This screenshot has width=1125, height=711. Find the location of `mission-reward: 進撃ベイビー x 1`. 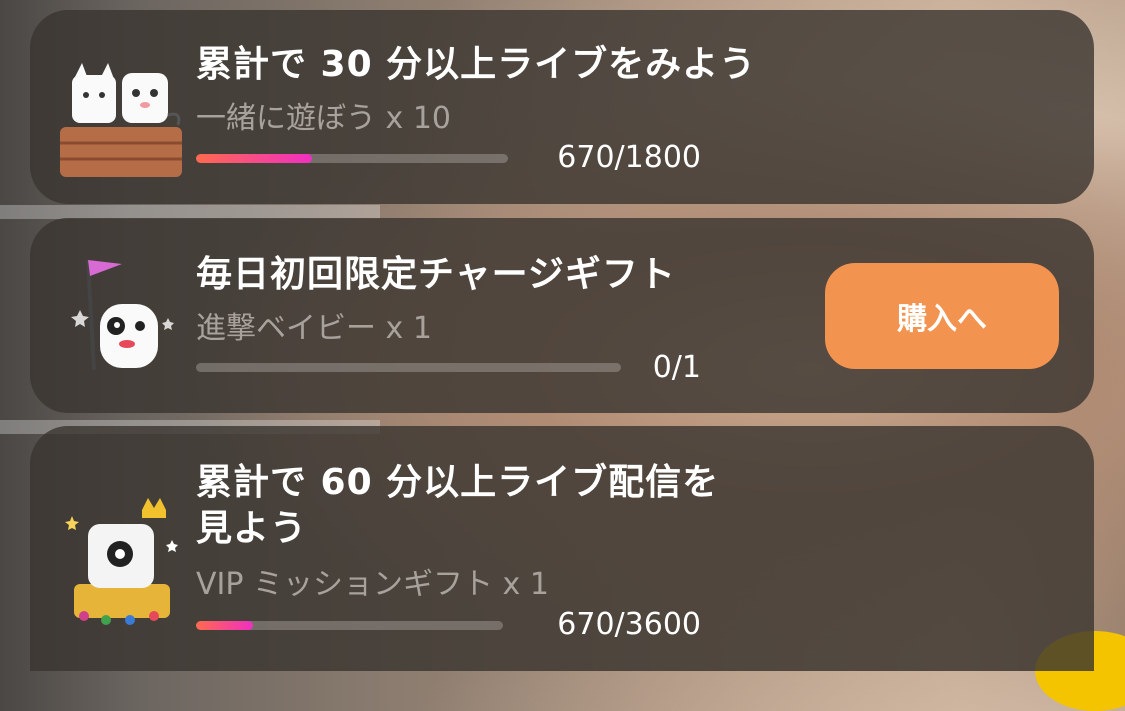

mission-reward: 進撃ベイビー x 1 is located at coordinates (314, 328).